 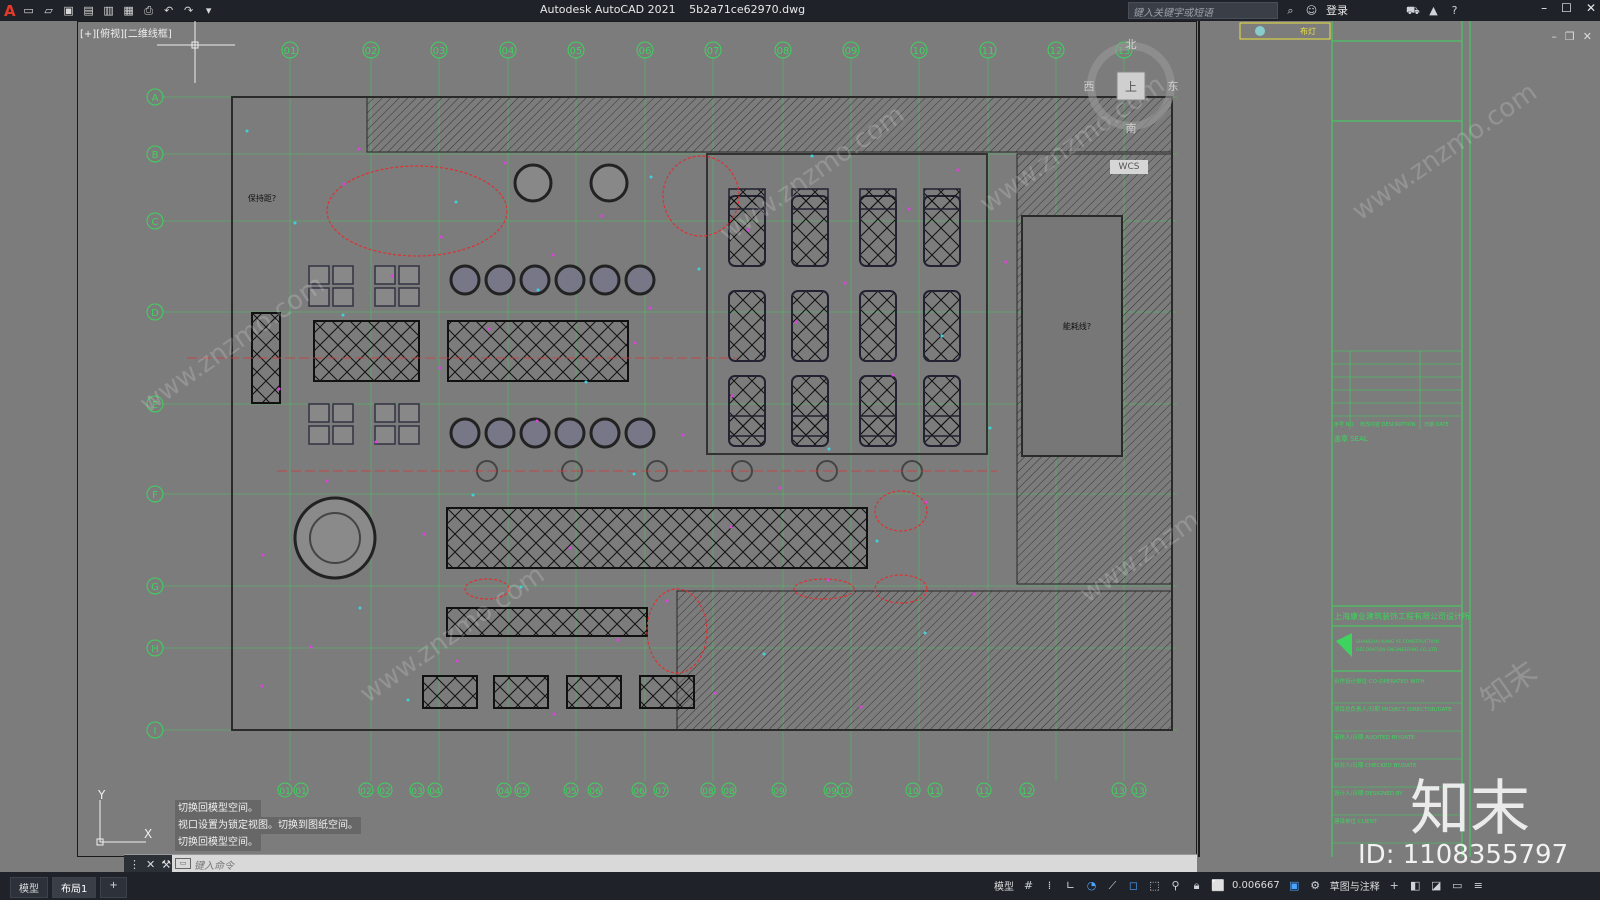 What do you see at coordinates (1566, 8) in the screenshot?
I see `maximize-icon: ☐` at bounding box center [1566, 8].